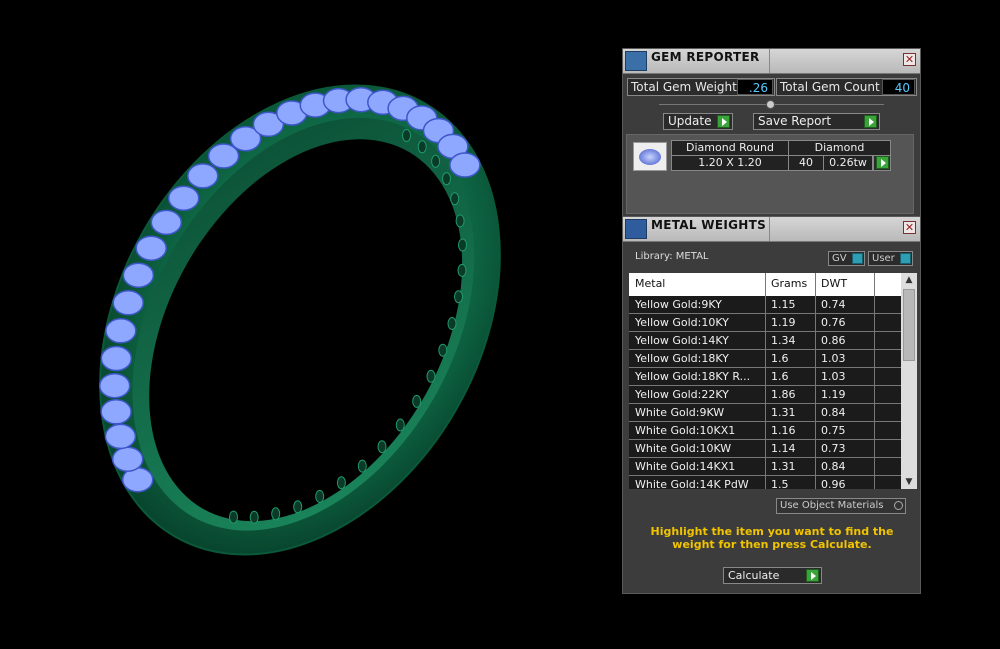  I want to click on save-report-button: Save Report, so click(816, 121).